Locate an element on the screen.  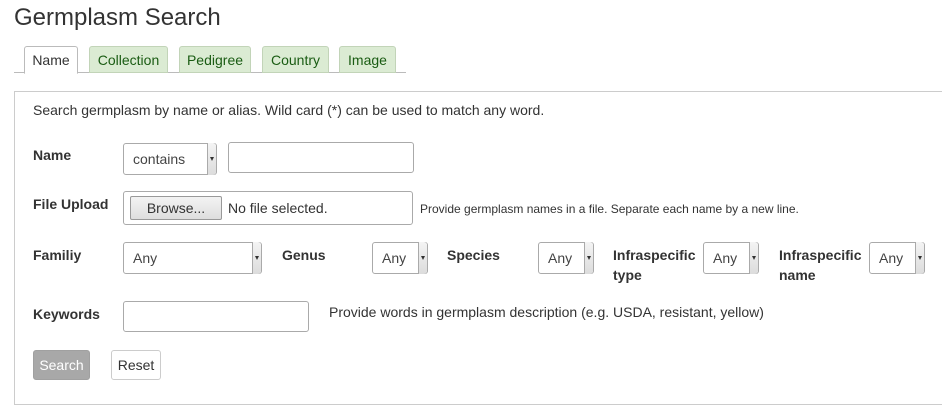
reset-button: Reset is located at coordinates (136, 365).